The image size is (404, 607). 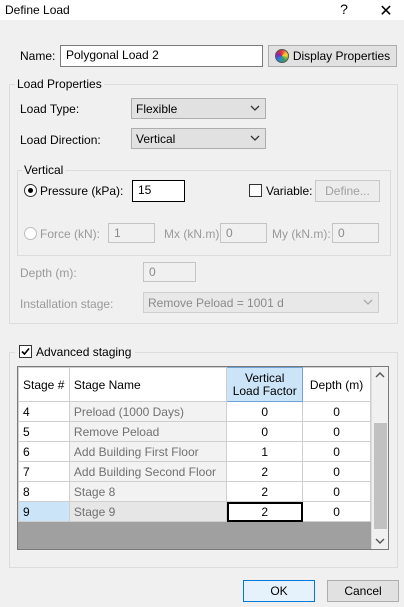 What do you see at coordinates (380, 375) in the screenshot?
I see `scroll-up-icon` at bounding box center [380, 375].